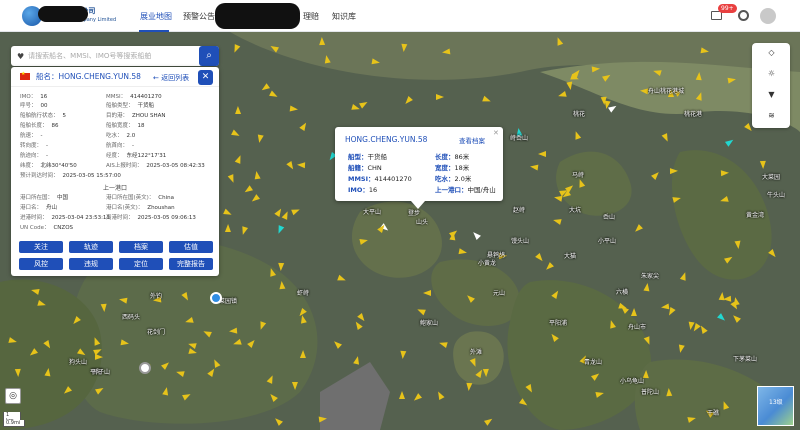  I want to click on risk-button: 风控, so click(41, 264).